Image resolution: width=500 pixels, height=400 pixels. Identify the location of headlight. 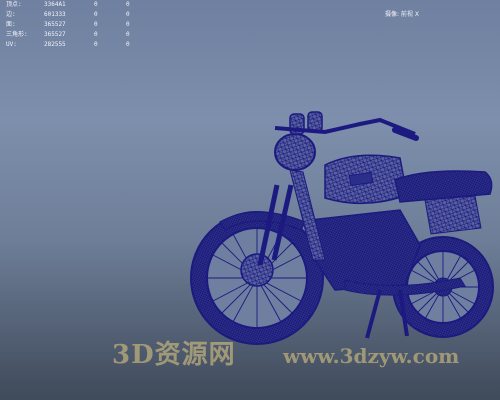
(295, 152).